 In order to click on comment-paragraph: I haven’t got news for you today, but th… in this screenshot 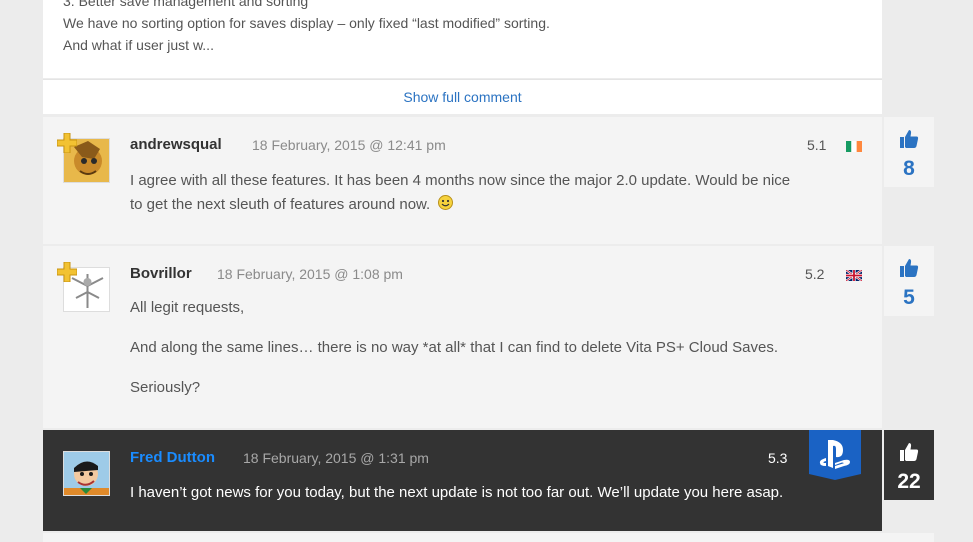, I will do `click(457, 492)`.